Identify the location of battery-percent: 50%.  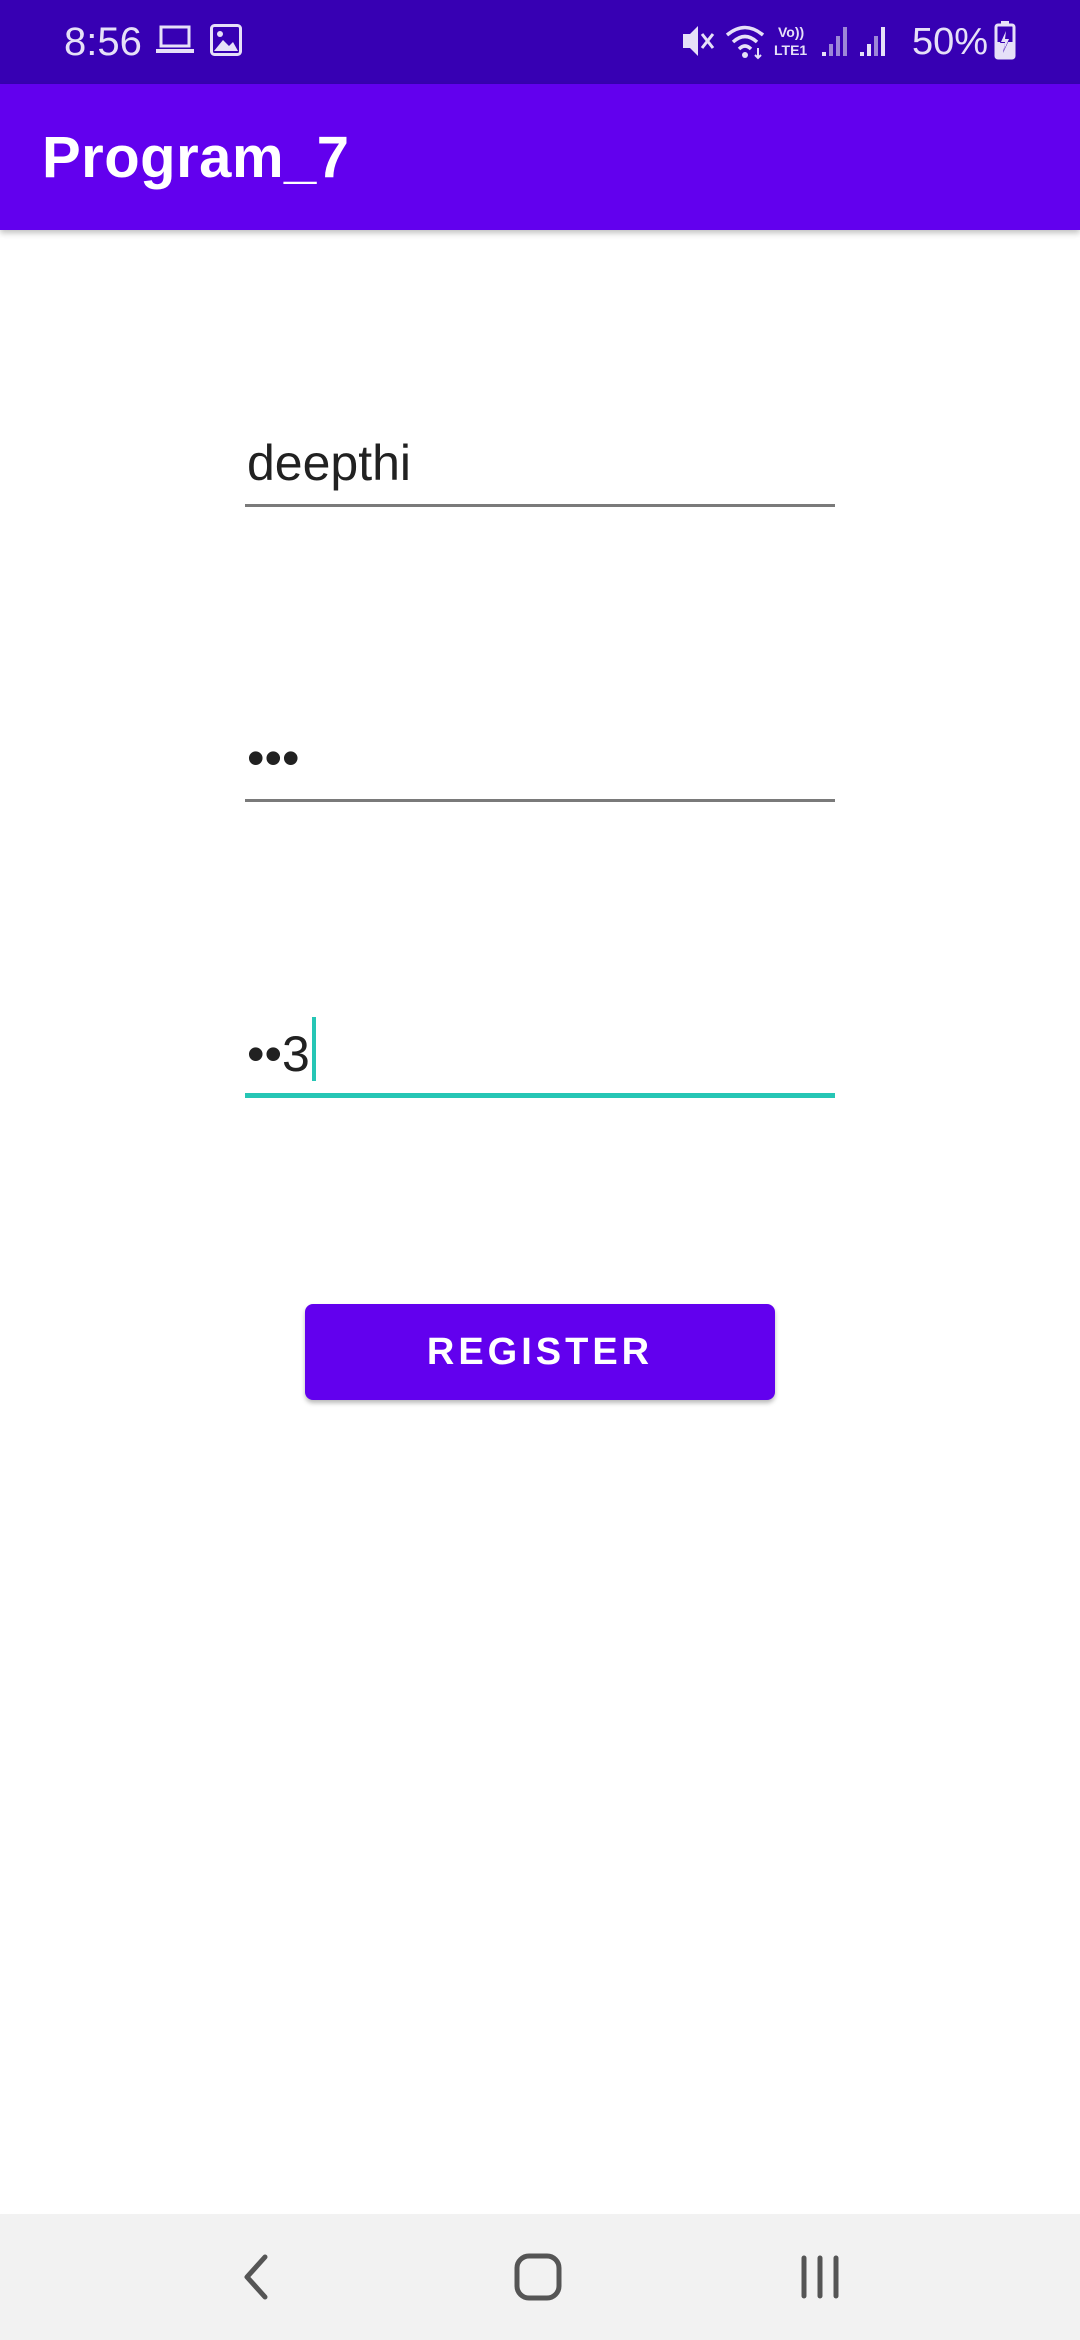
(950, 42).